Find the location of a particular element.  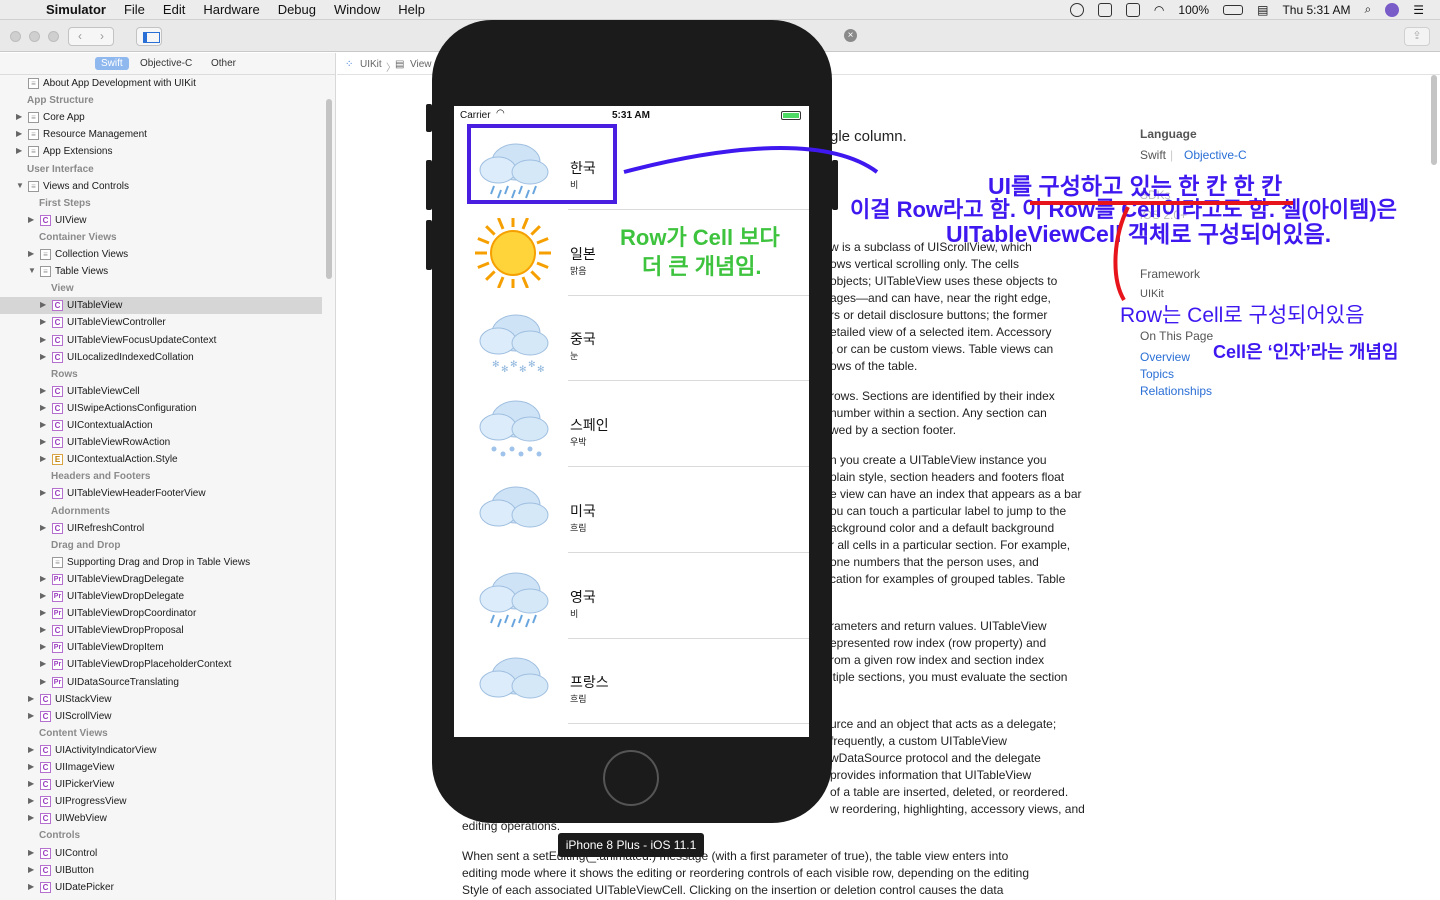

breadcrumb-view: View is located at coordinates (421, 64).